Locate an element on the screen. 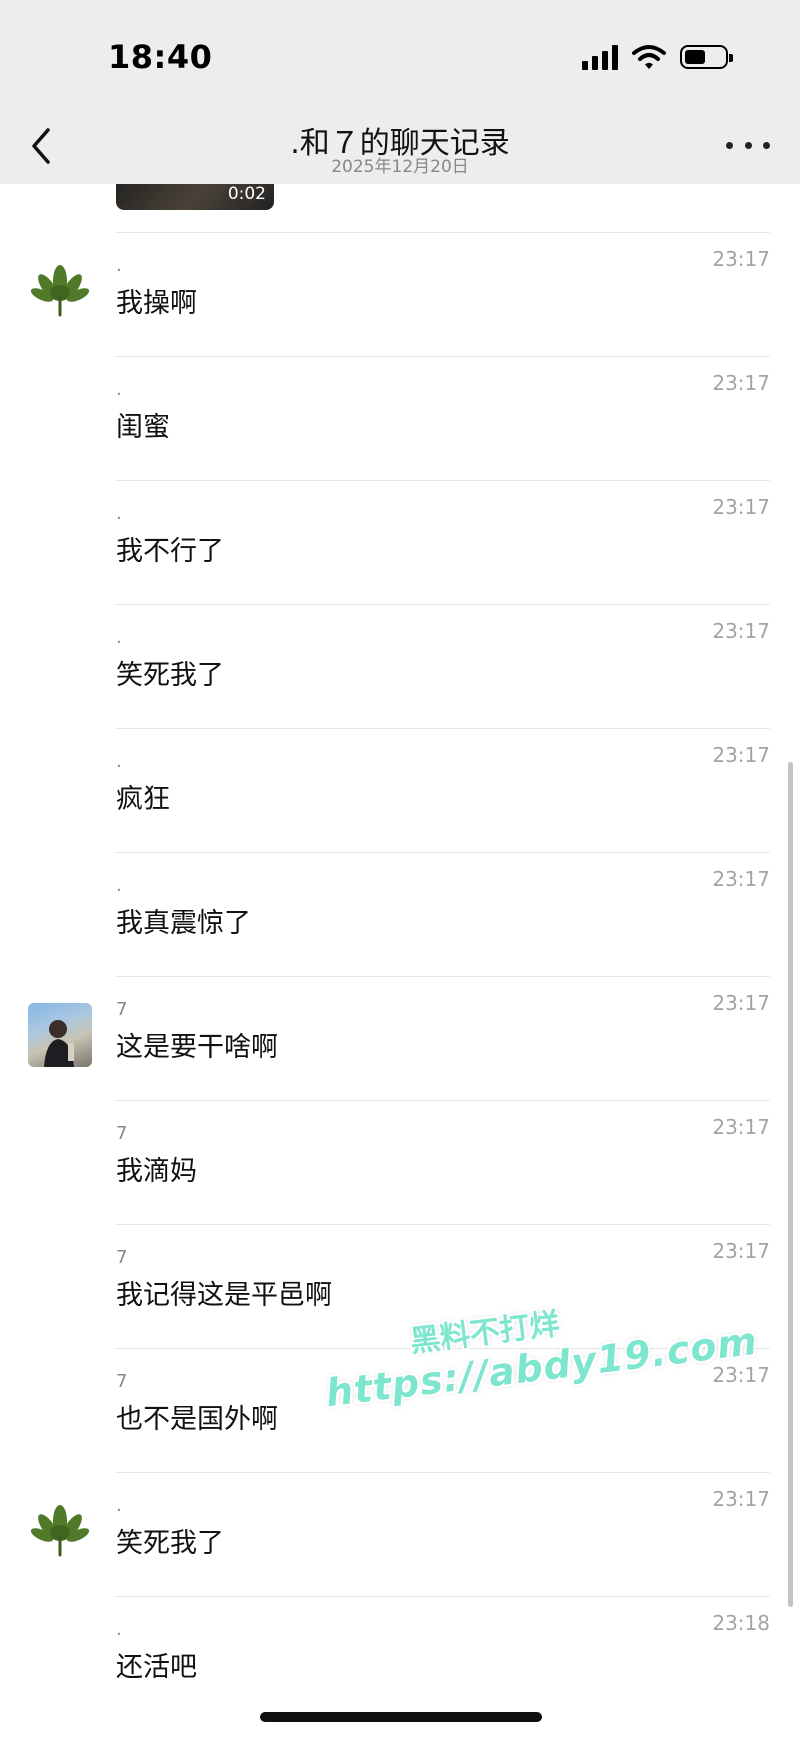 The height and width of the screenshot is (1738, 800). nav-bar: .和７的聊天记录 2025年12月20日 is located at coordinates (400, 151).